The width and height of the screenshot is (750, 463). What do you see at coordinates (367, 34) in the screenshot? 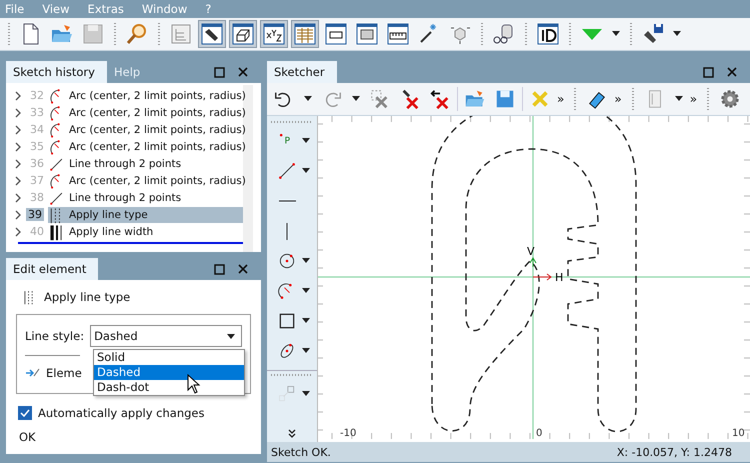
I see `hatch-window-icon` at bounding box center [367, 34].